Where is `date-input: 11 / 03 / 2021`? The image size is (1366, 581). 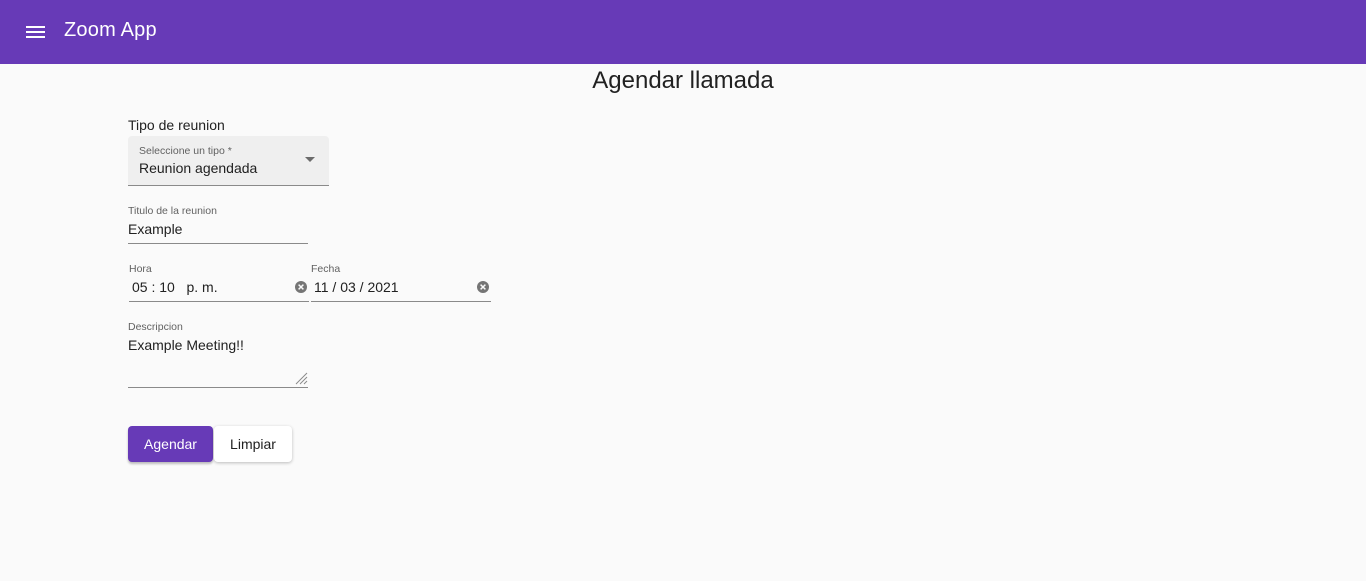 date-input: 11 / 03 / 2021 is located at coordinates (356, 287).